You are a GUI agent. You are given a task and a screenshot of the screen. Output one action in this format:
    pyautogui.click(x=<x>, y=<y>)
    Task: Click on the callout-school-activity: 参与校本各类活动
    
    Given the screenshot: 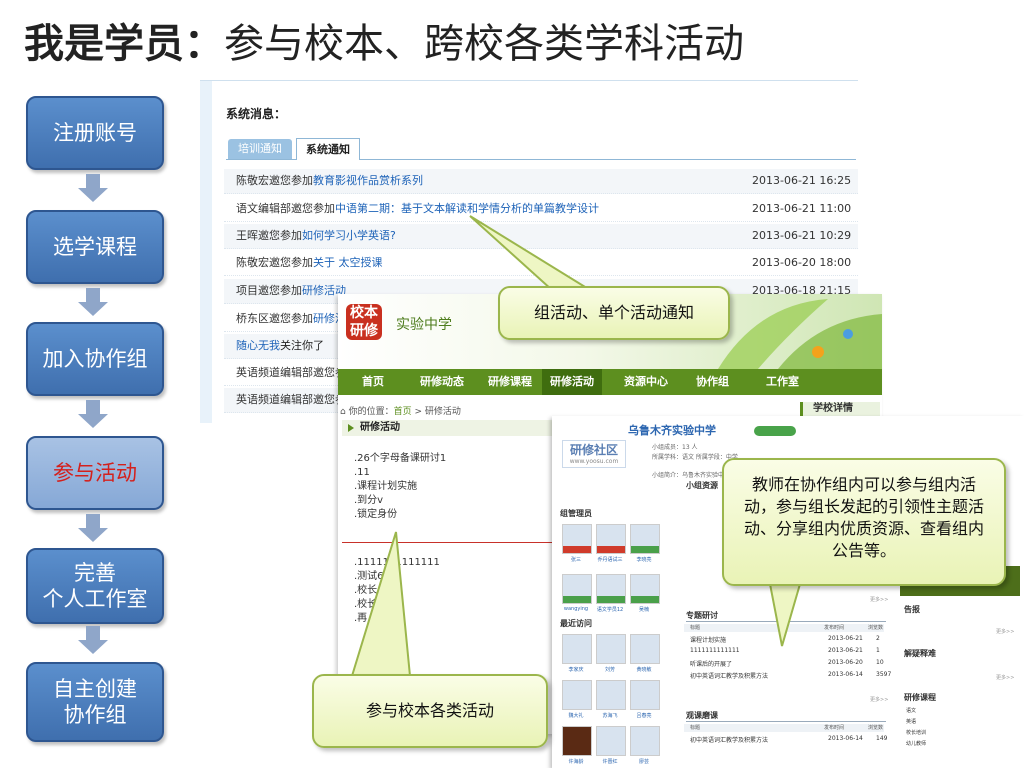 What is the action you would take?
    pyautogui.click(x=430, y=711)
    